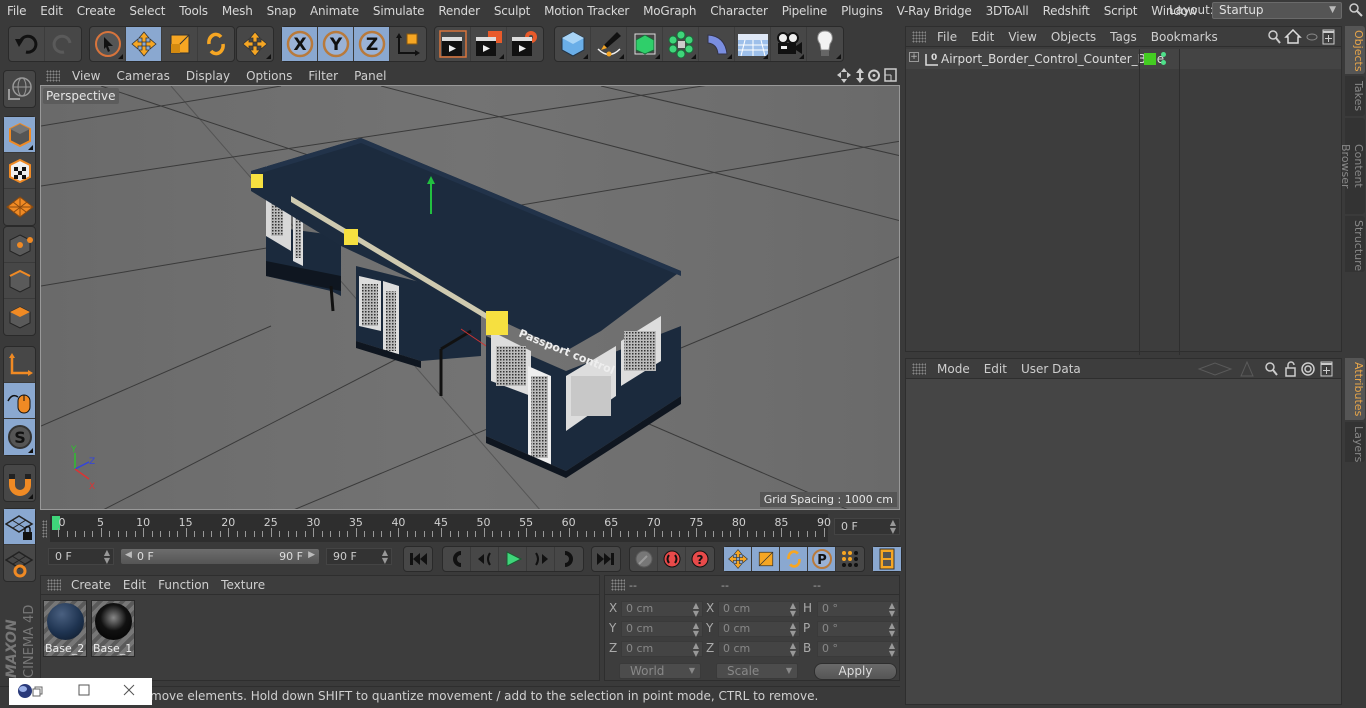  I want to click on maximize-icon, so click(84, 690).